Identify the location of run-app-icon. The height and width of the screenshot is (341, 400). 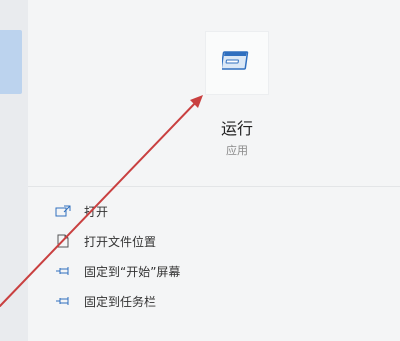
(236, 63).